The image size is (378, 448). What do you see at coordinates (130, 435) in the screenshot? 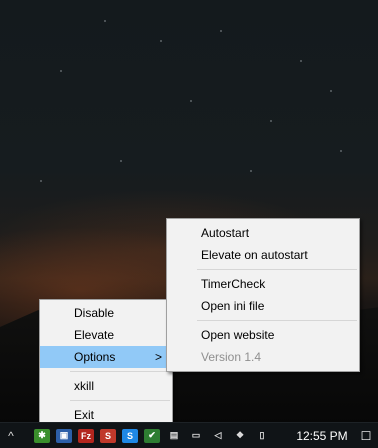
I see `skype-icon: S` at bounding box center [130, 435].